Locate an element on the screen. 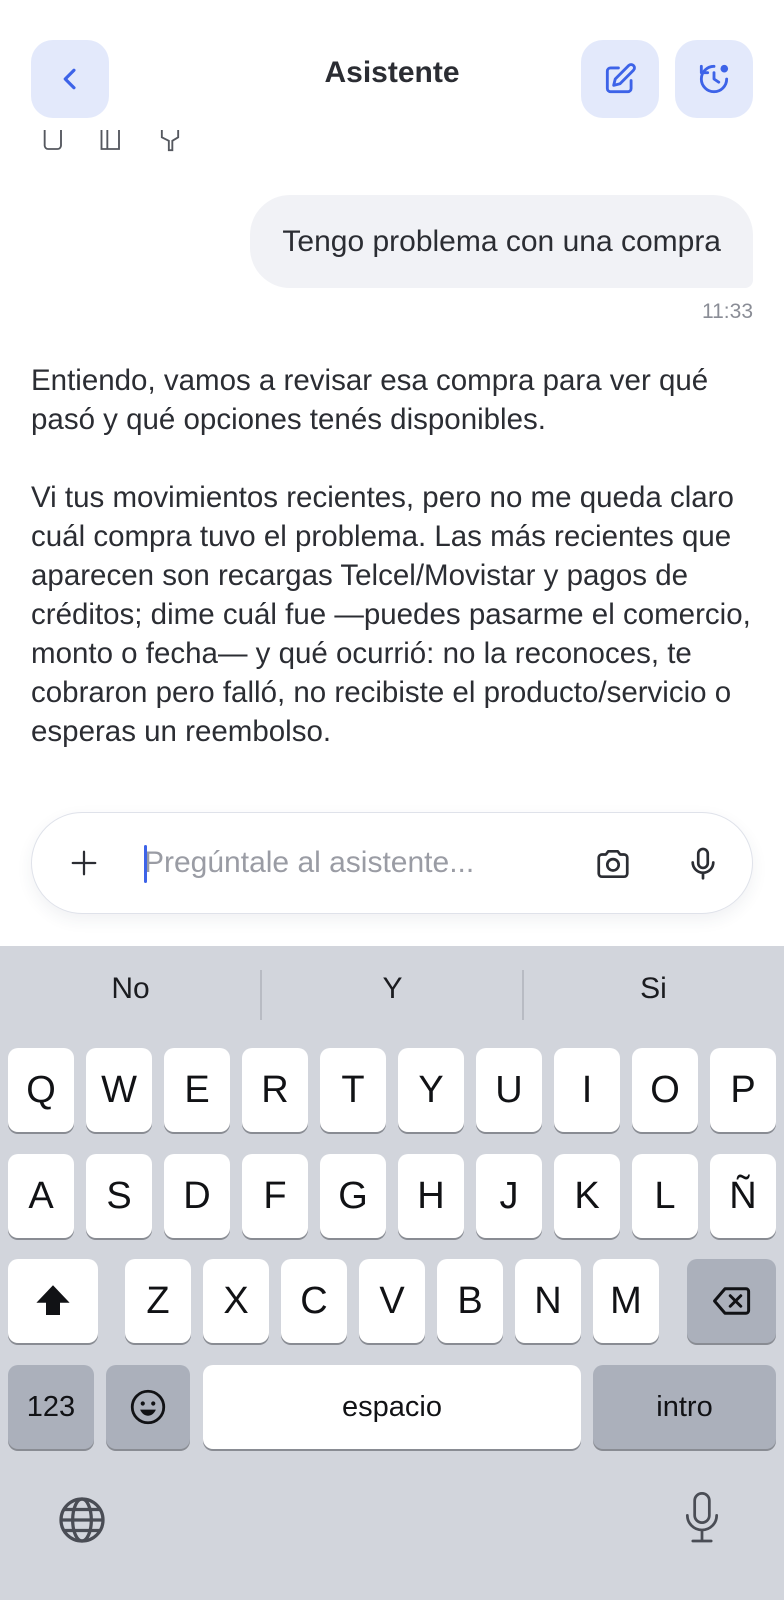  camera-button is located at coordinates (613, 864).